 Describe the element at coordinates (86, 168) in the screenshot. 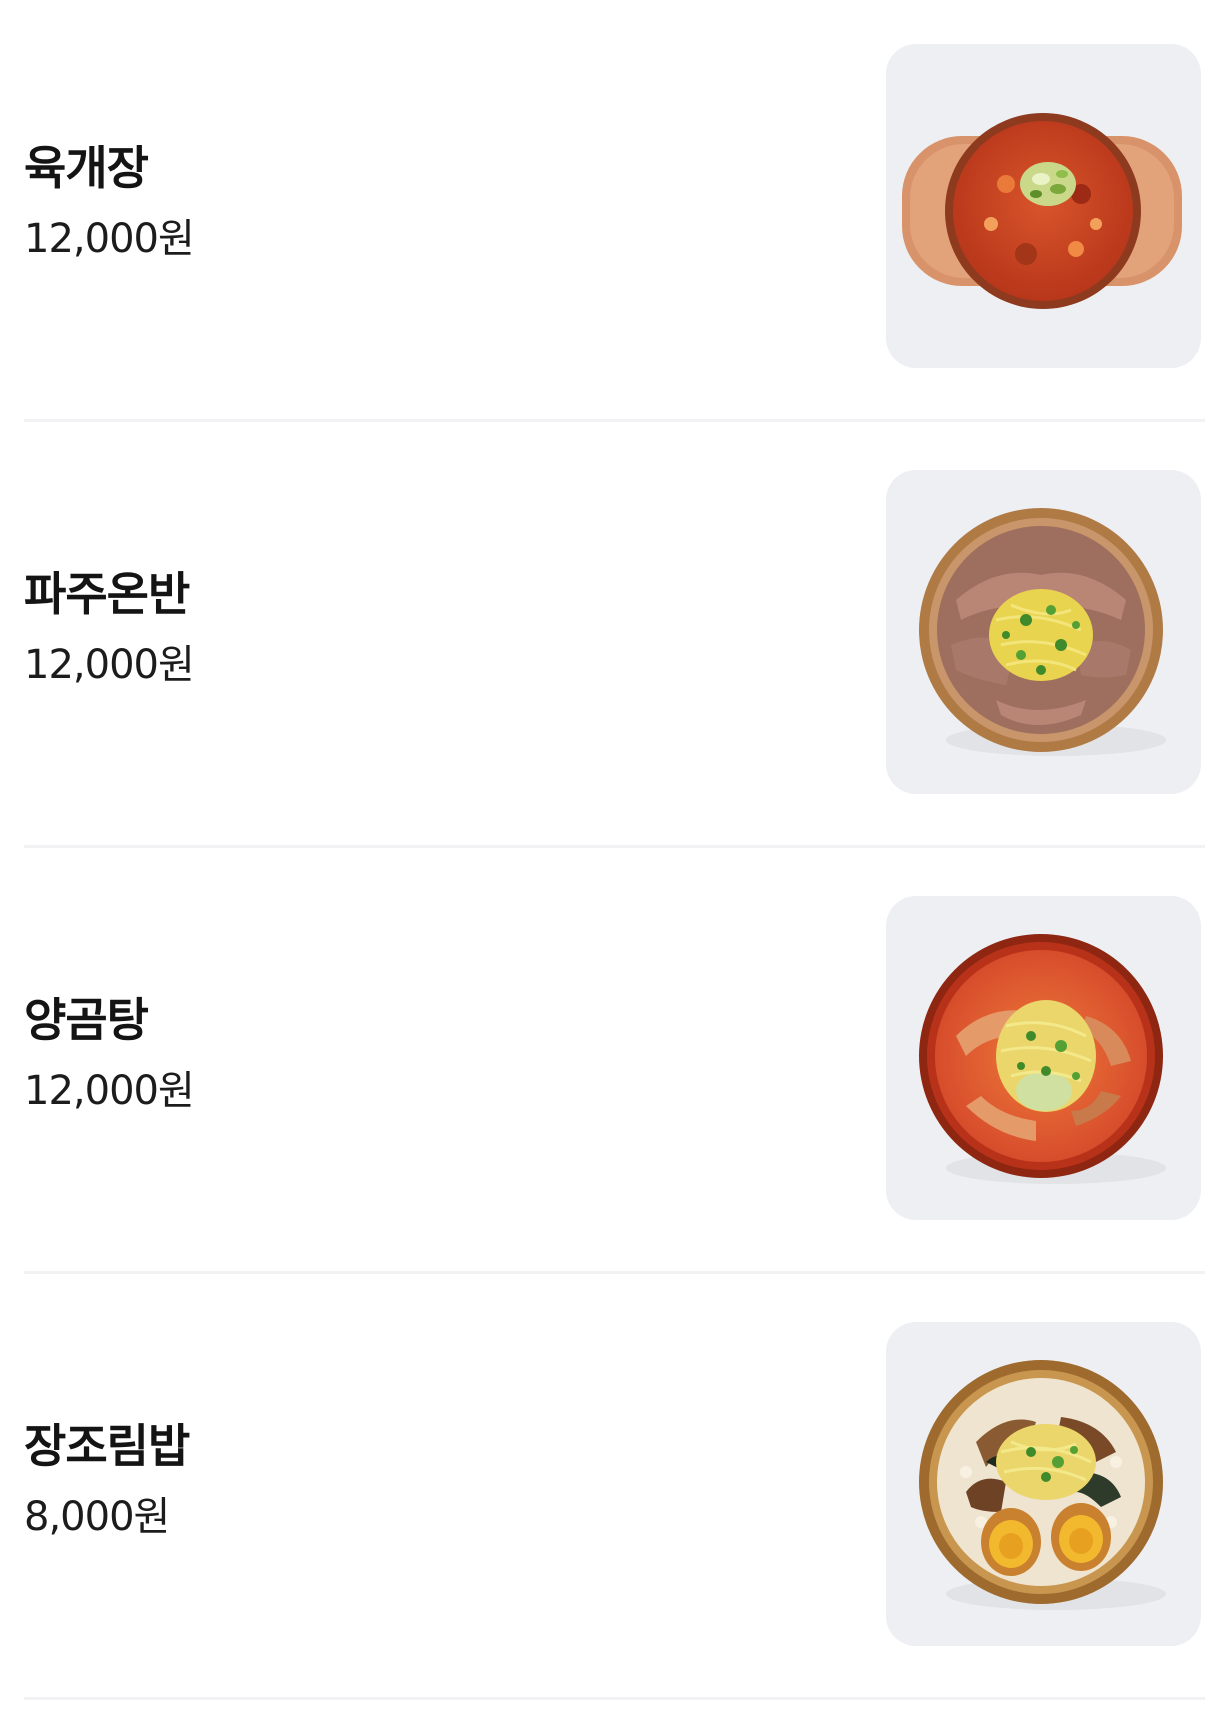

I see `menu-item-name: 육개장` at that location.